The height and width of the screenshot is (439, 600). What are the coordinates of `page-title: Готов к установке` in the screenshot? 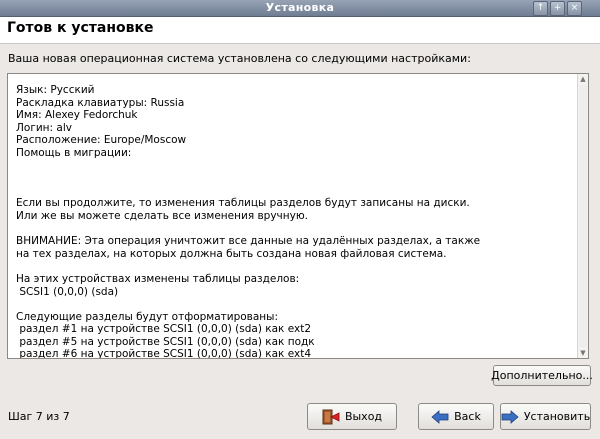 It's located at (80, 28).